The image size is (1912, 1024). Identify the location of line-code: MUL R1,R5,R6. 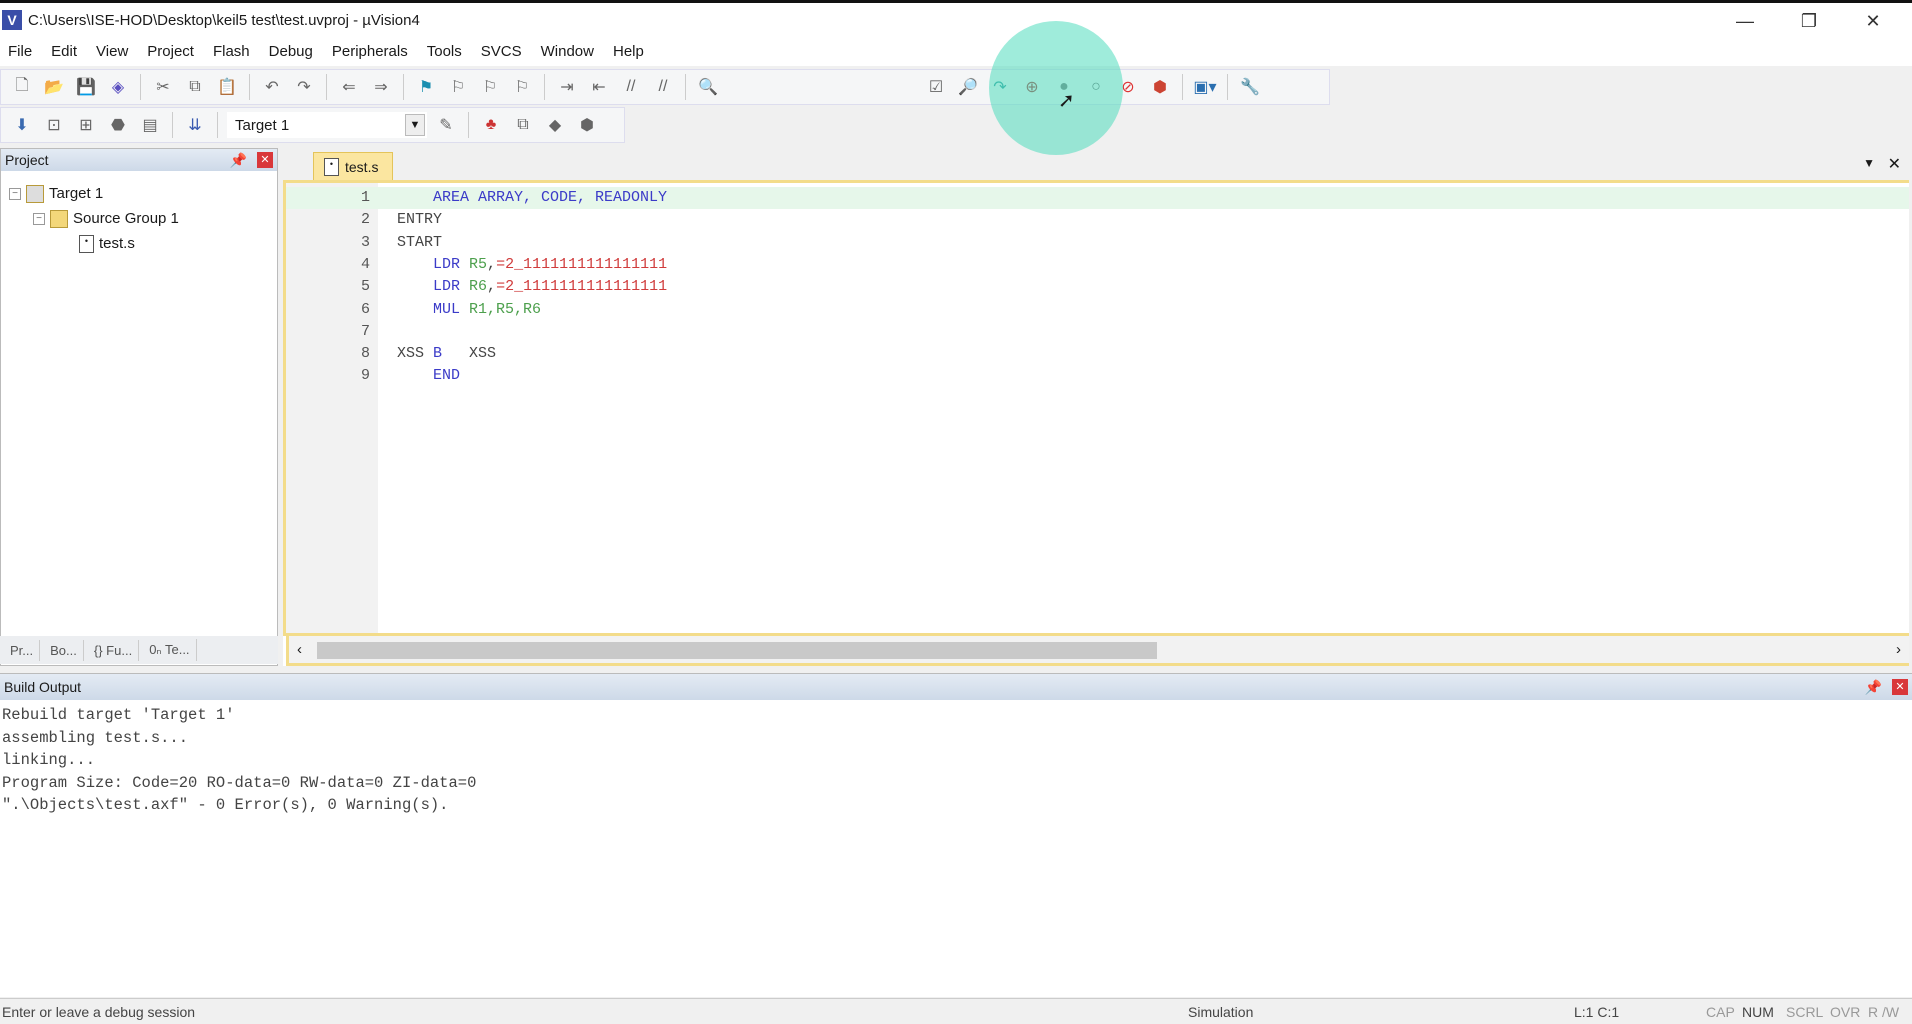
(469, 310).